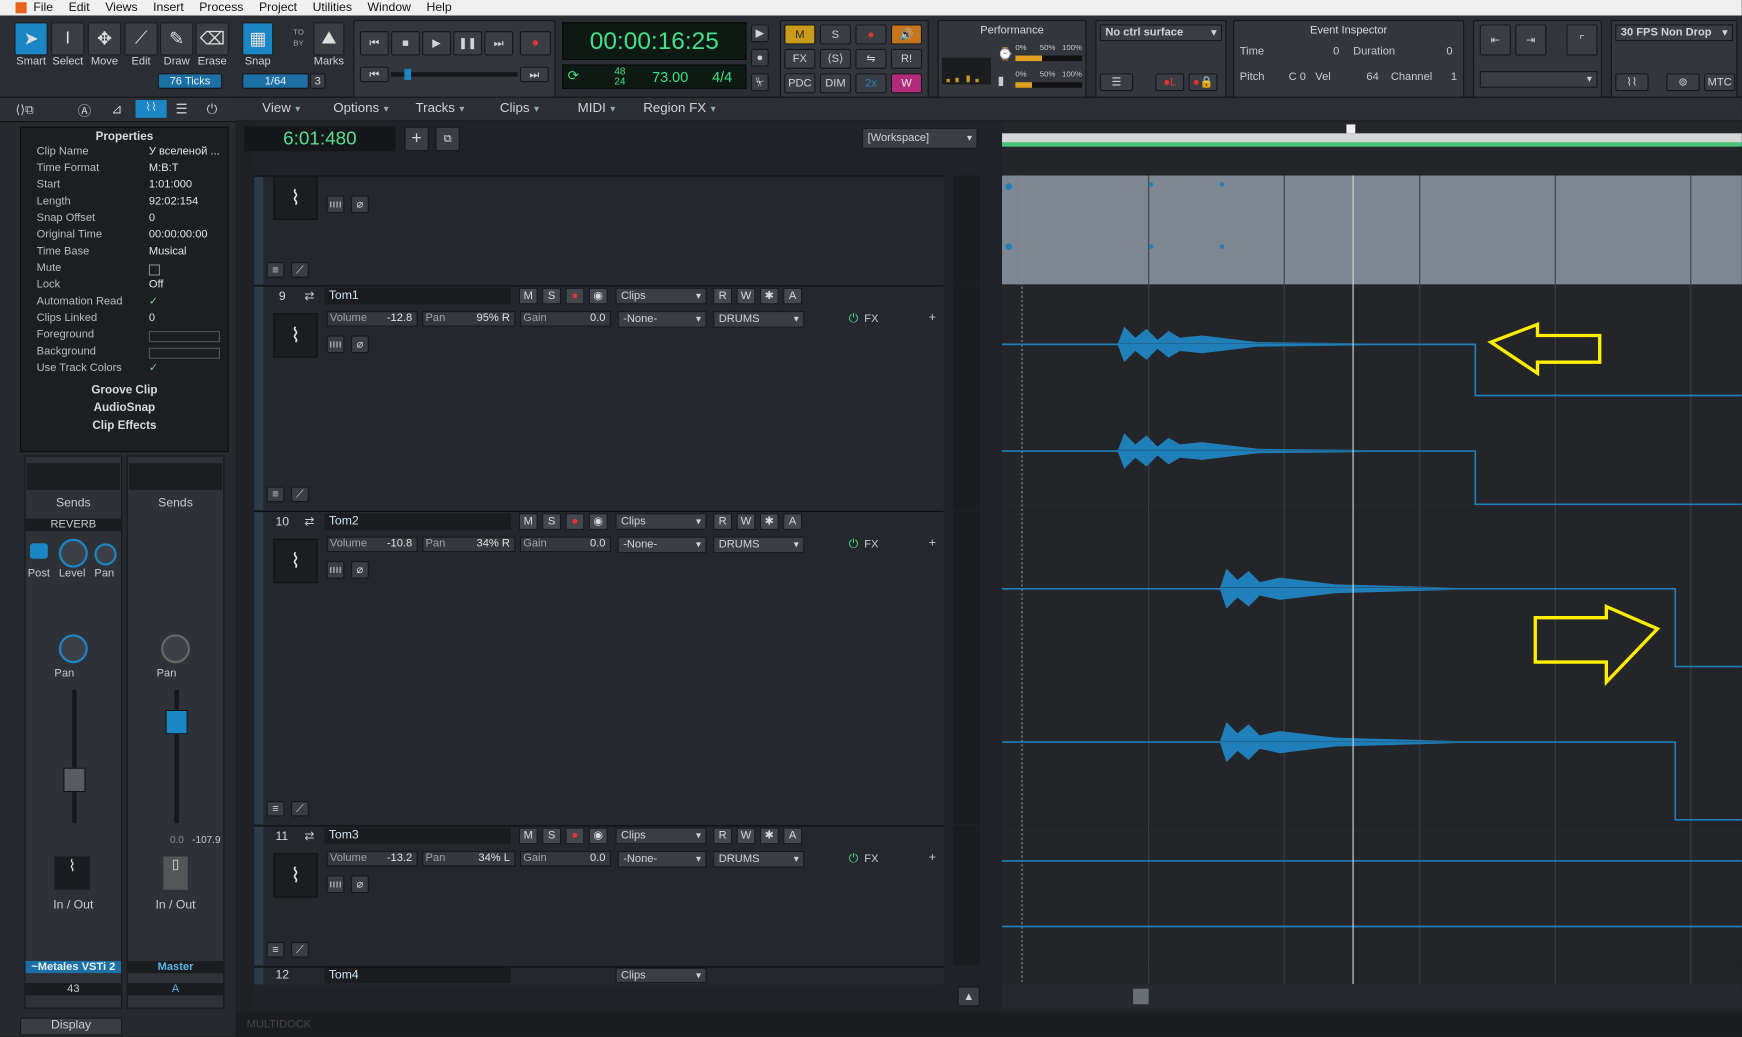 Image resolution: width=1742 pixels, height=1037 pixels. Describe the element at coordinates (793, 521) in the screenshot. I see `archive-button: A` at that location.